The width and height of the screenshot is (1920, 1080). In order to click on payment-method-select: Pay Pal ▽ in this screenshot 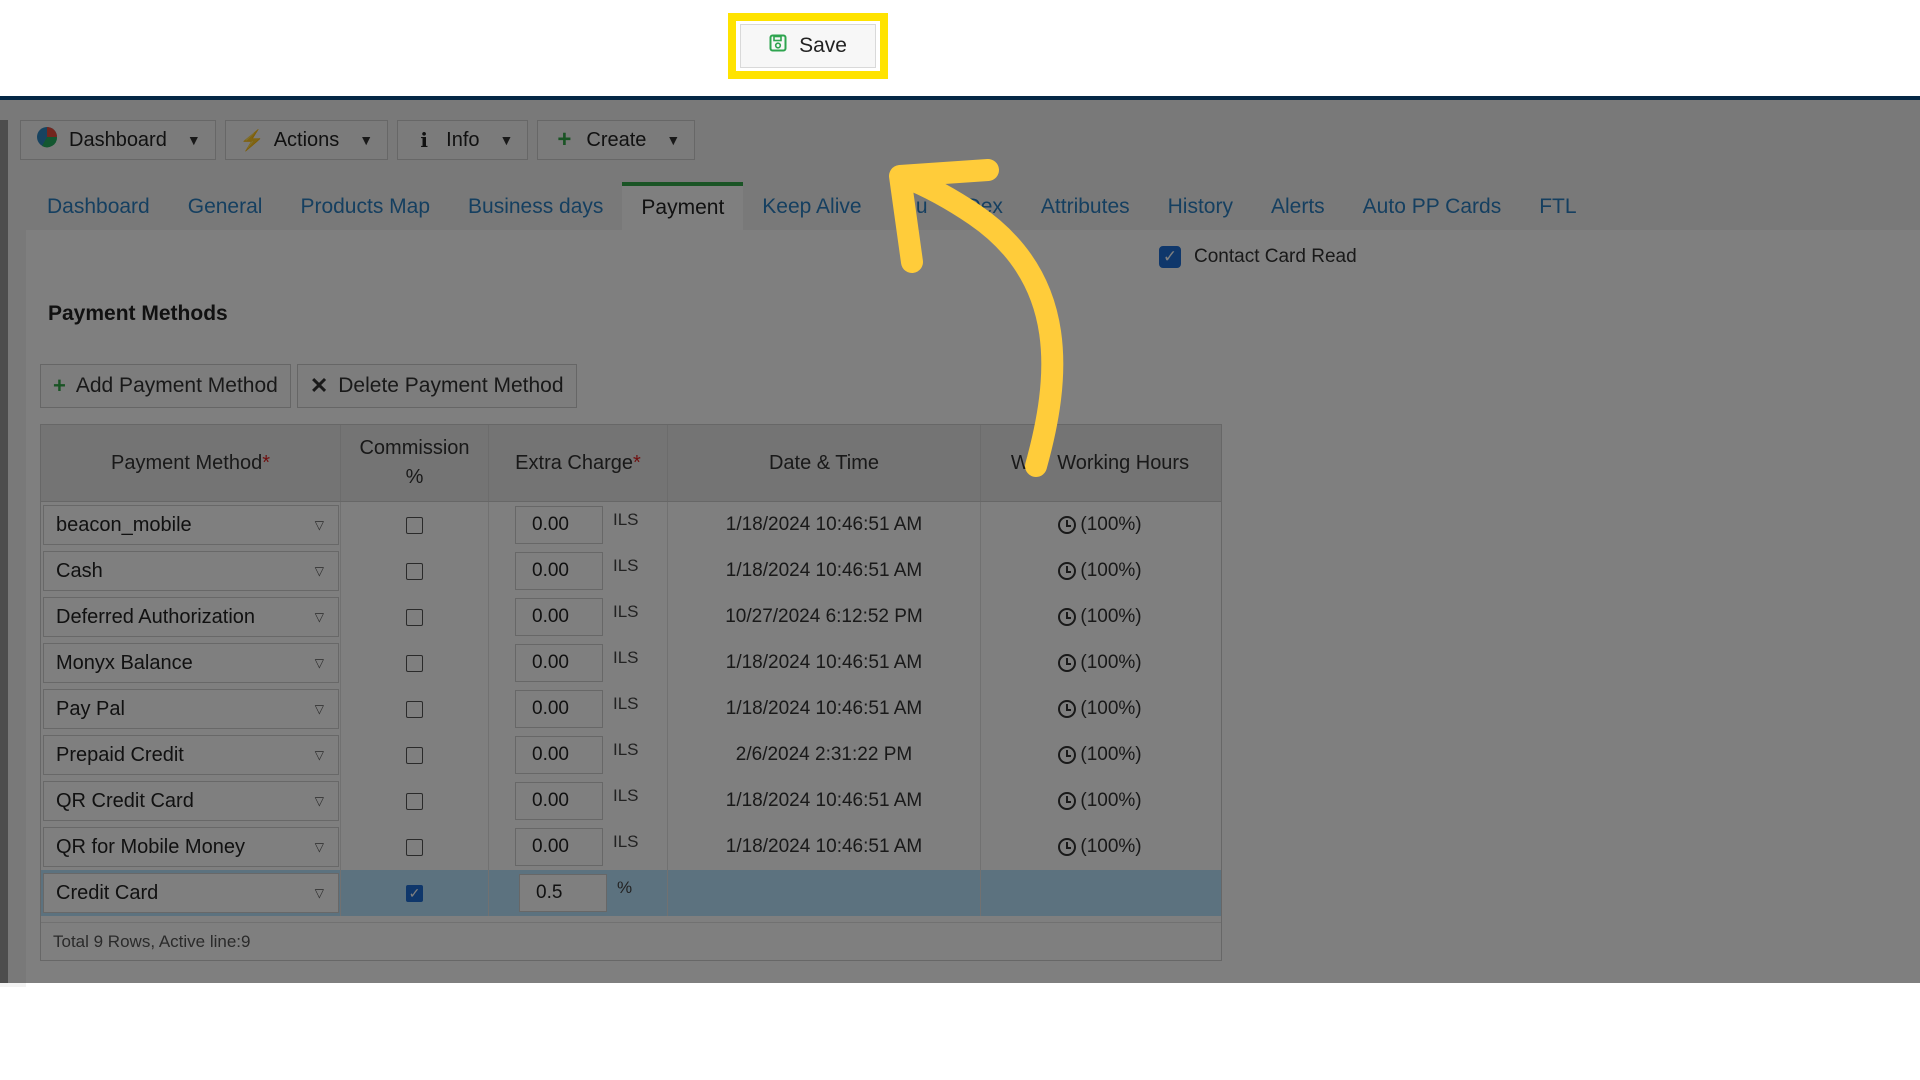, I will do `click(191, 709)`.